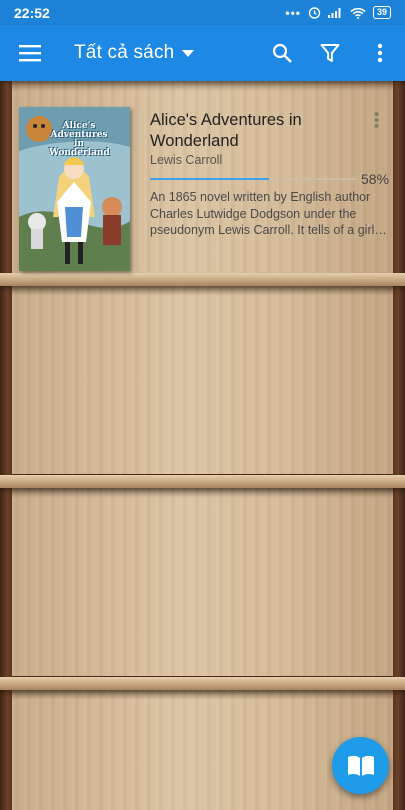 The width and height of the screenshot is (405, 810). Describe the element at coordinates (74, 189) in the screenshot. I see `book-cover: Alice's Adventures in Wonderland` at that location.